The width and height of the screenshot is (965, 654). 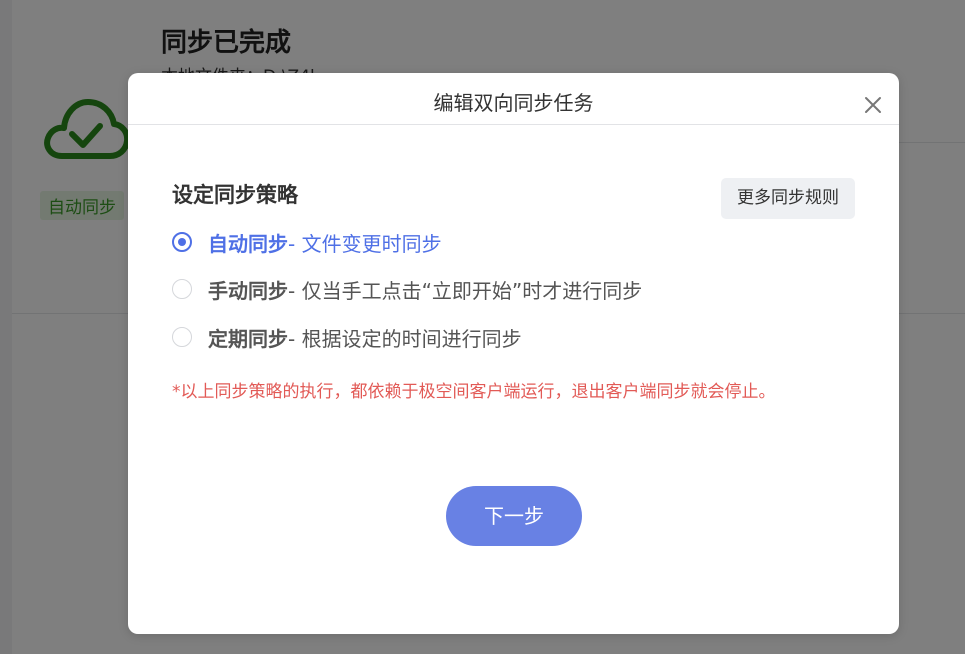 I want to click on option-description: - 仅当手工点击“立即开始”时才进行同步, so click(x=465, y=290).